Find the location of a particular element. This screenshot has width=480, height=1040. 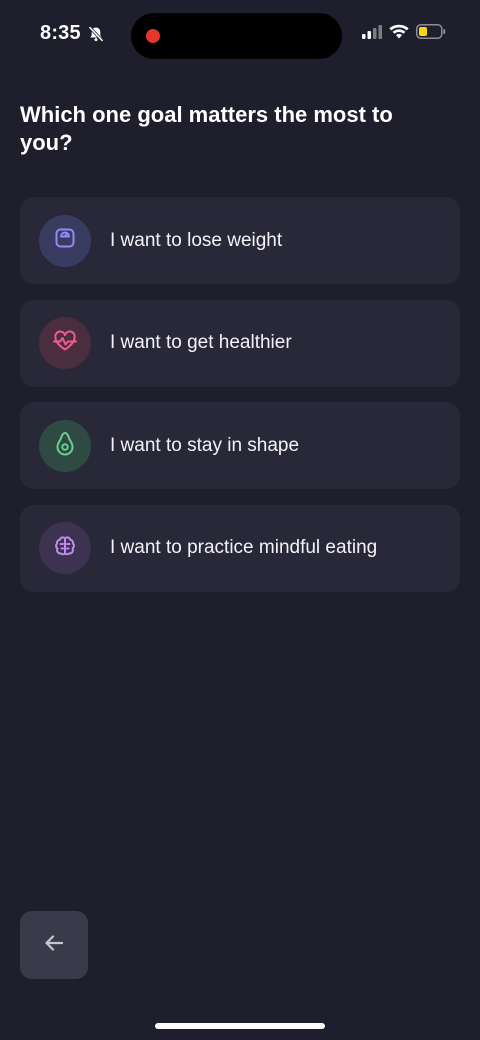

signal-icon is located at coordinates (372, 34).